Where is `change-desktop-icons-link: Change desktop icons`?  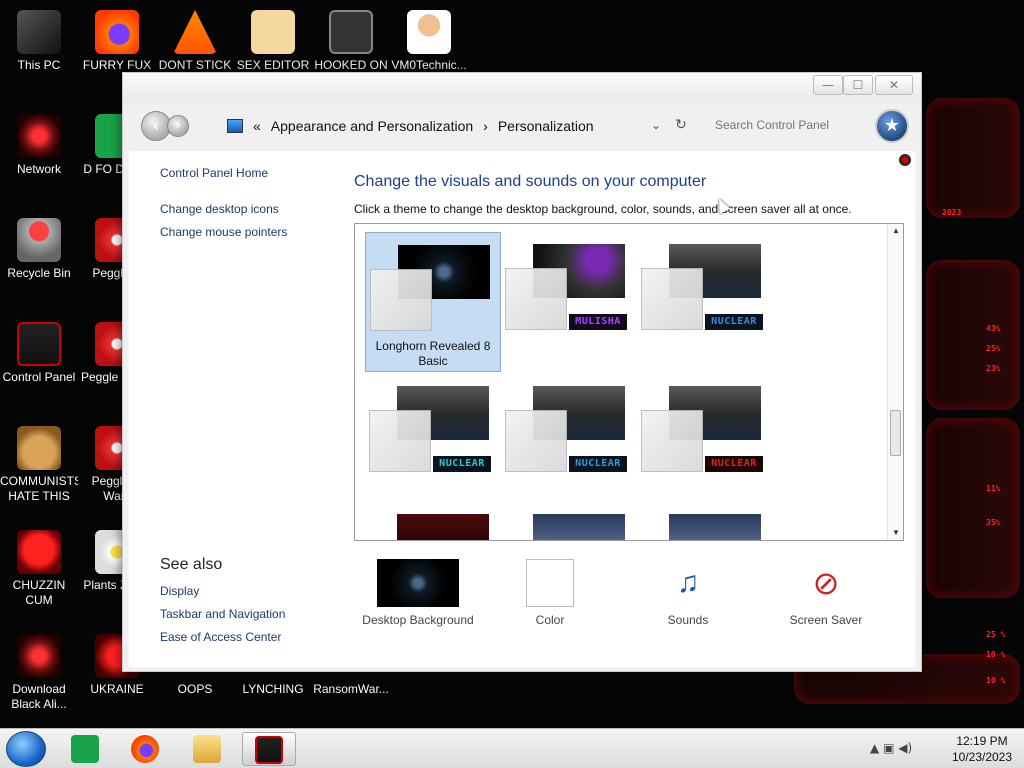
change-desktop-icons-link: Change desktop icons is located at coordinates (219, 209).